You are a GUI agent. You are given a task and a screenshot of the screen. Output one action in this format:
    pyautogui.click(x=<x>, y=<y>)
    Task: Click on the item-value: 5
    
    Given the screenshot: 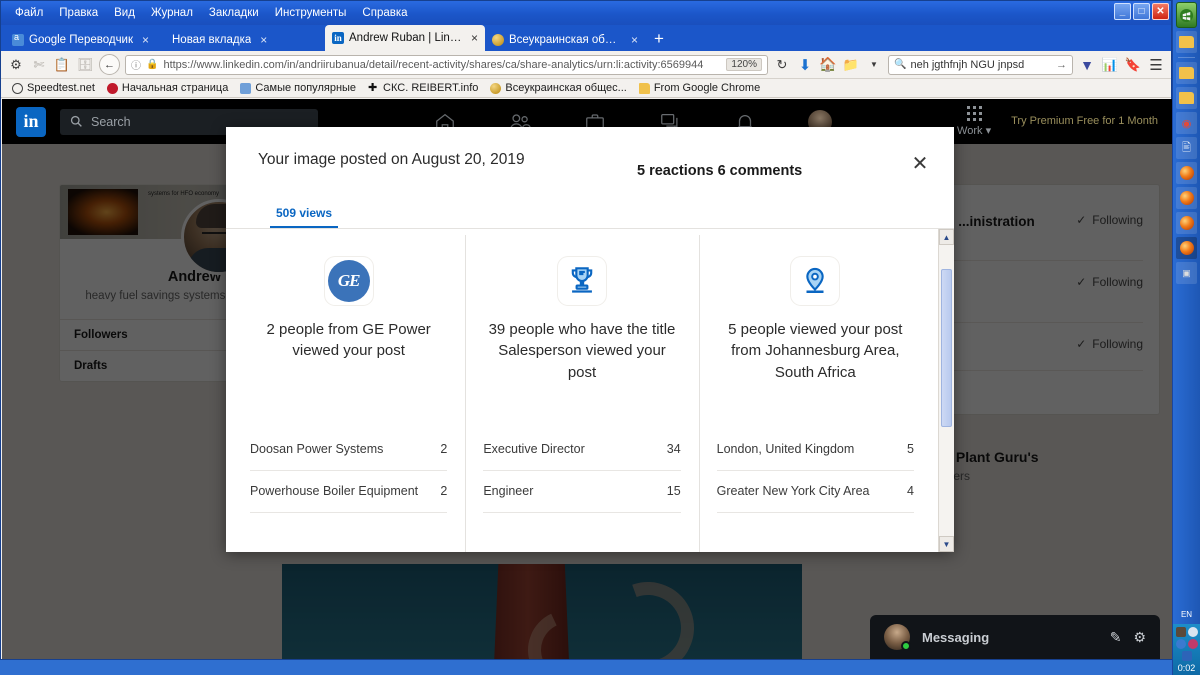 What is the action you would take?
    pyautogui.click(x=910, y=449)
    